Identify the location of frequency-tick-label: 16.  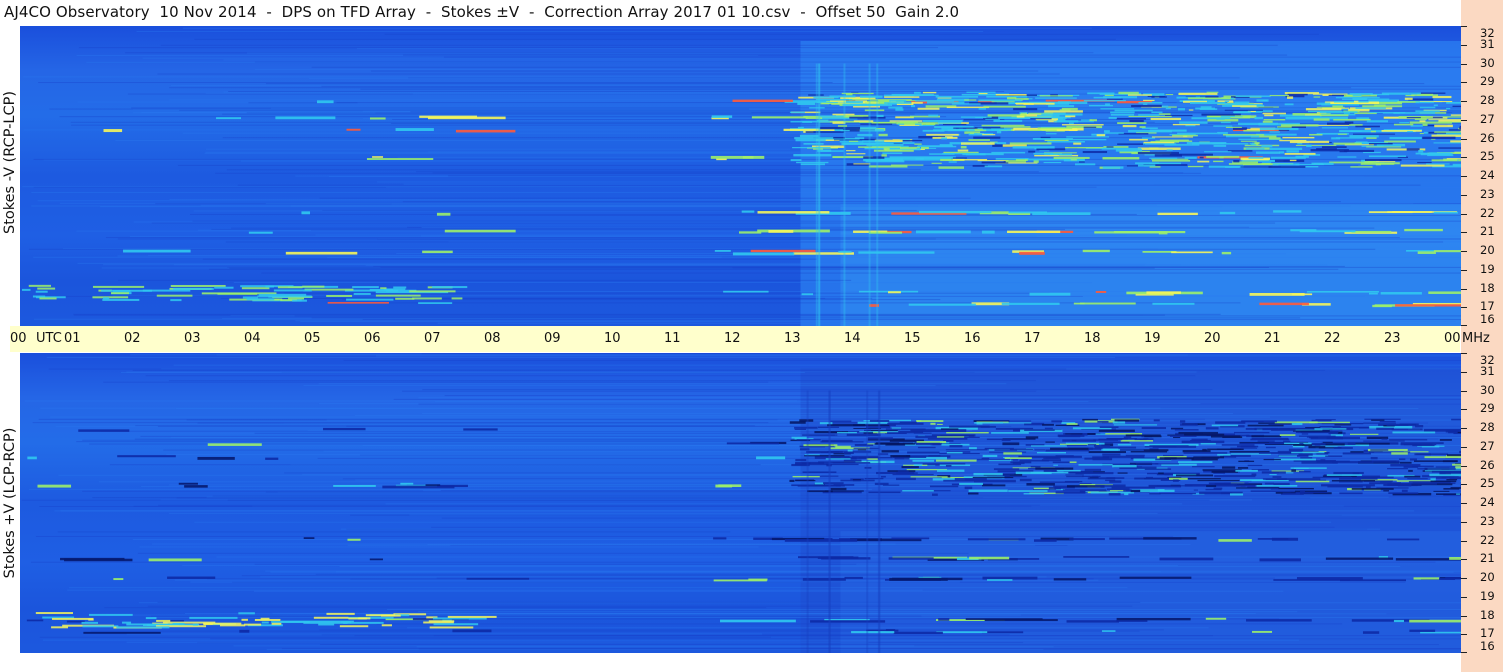
(1487, 646).